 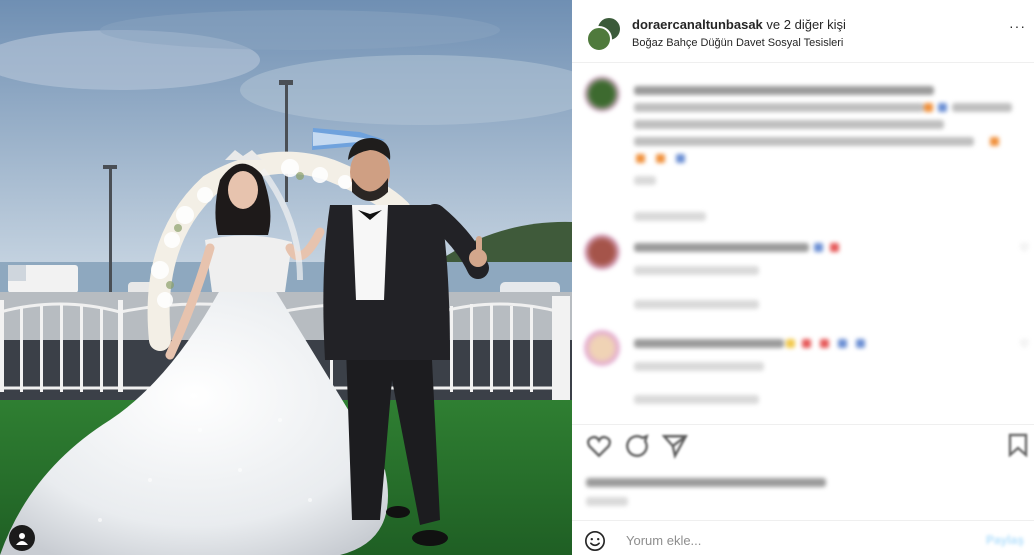 I want to click on post-date, so click(x=607, y=501).